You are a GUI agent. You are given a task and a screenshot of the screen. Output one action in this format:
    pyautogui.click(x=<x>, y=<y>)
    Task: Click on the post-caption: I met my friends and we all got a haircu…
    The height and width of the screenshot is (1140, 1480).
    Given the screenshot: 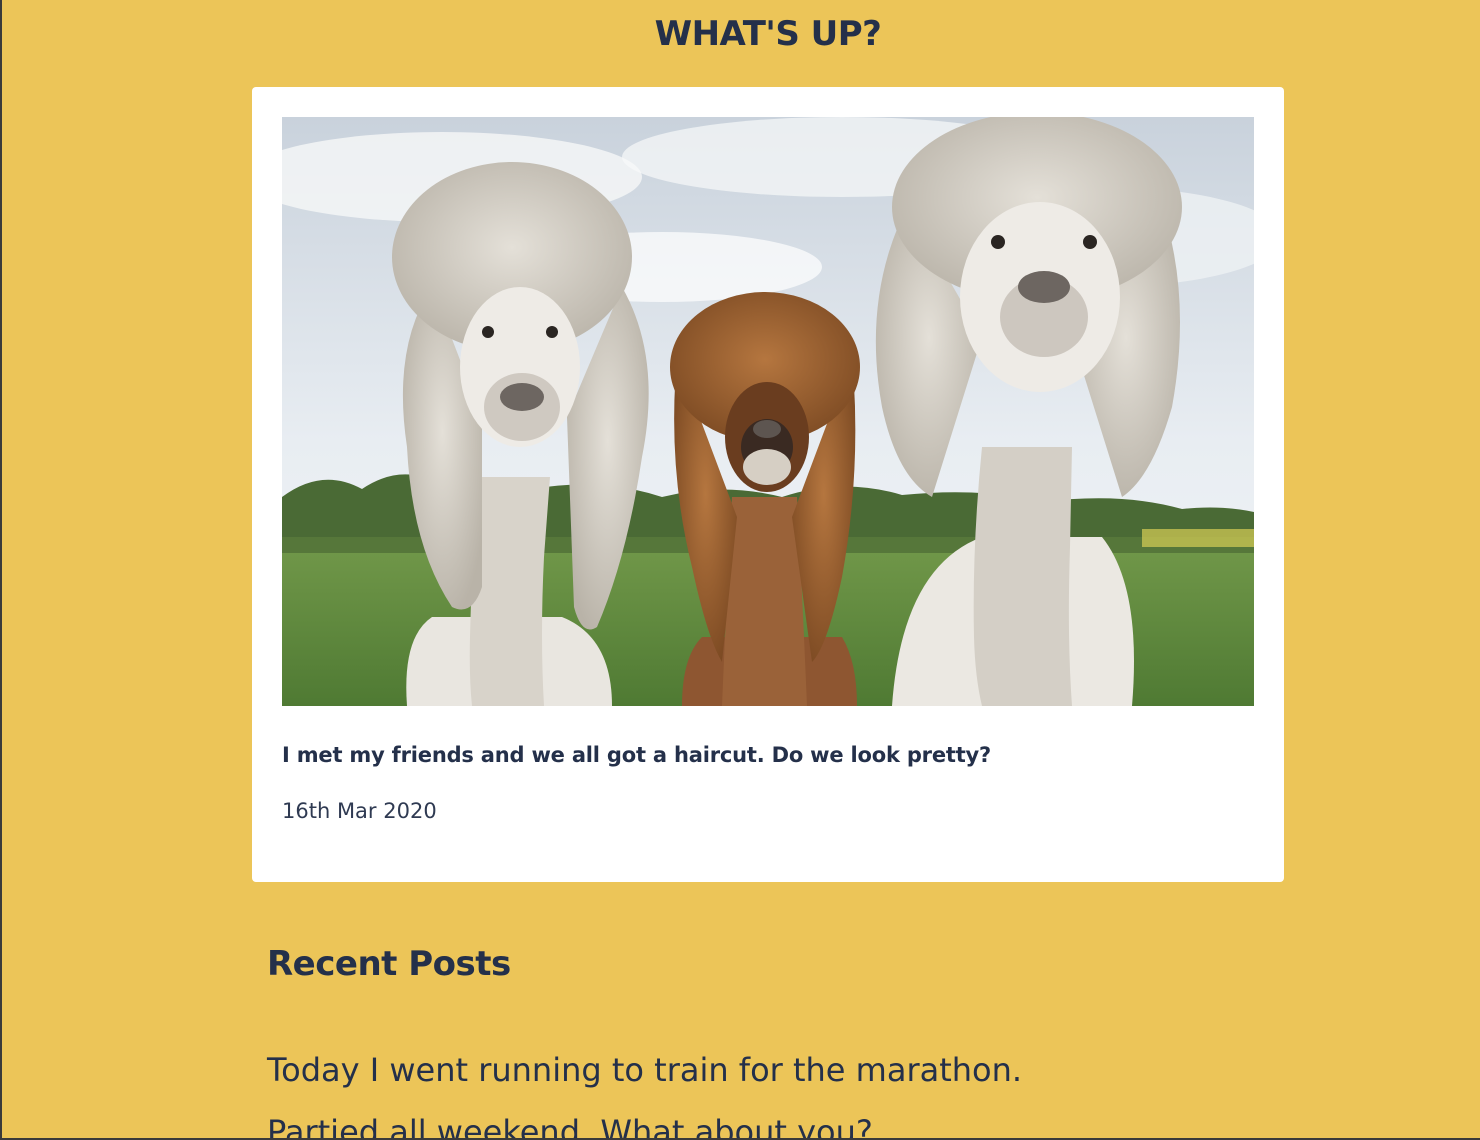 What is the action you would take?
    pyautogui.click(x=768, y=755)
    